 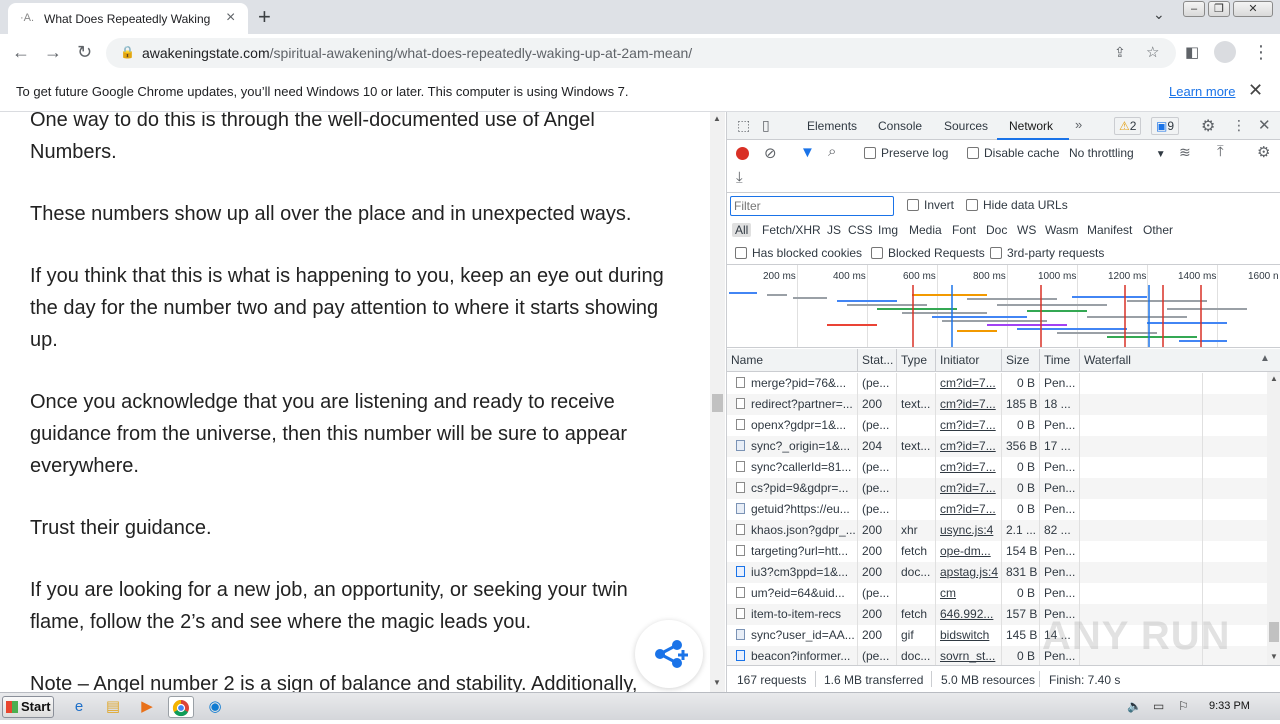 I want to click on invert-checkbox: Invert, so click(x=930, y=205).